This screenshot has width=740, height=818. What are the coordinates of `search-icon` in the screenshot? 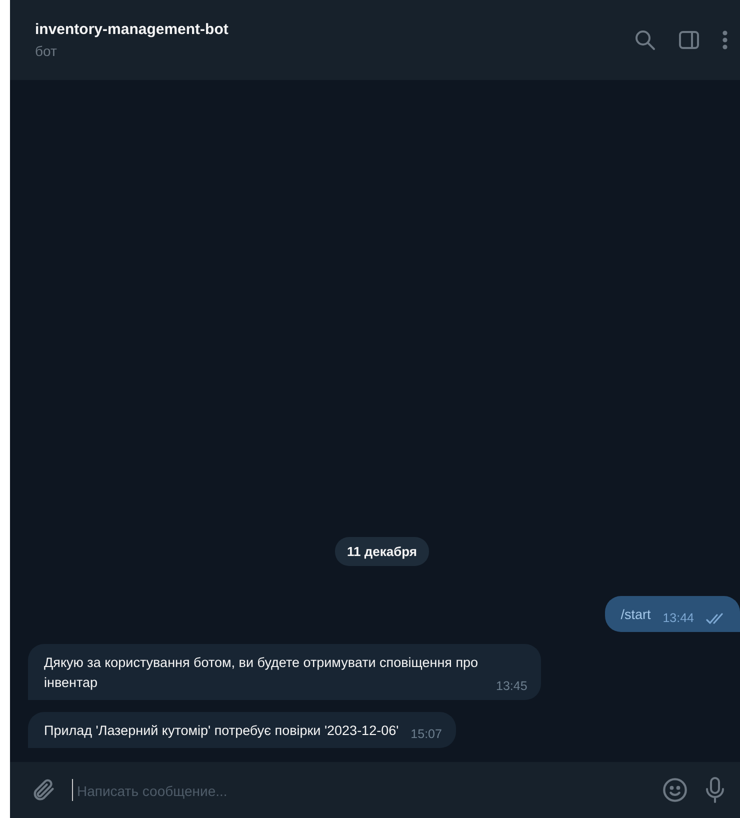 It's located at (645, 40).